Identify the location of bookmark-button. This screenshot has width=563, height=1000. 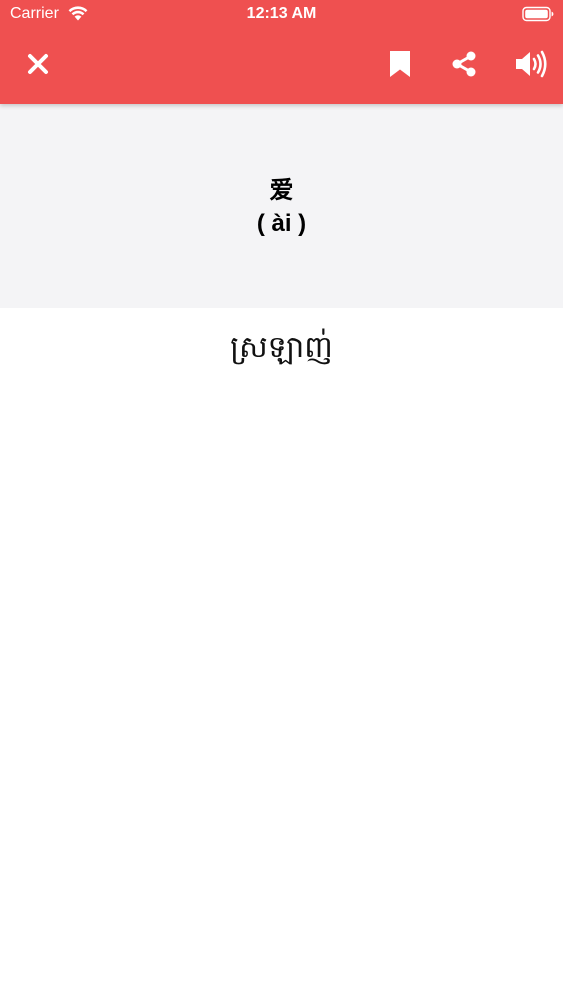
(400, 66).